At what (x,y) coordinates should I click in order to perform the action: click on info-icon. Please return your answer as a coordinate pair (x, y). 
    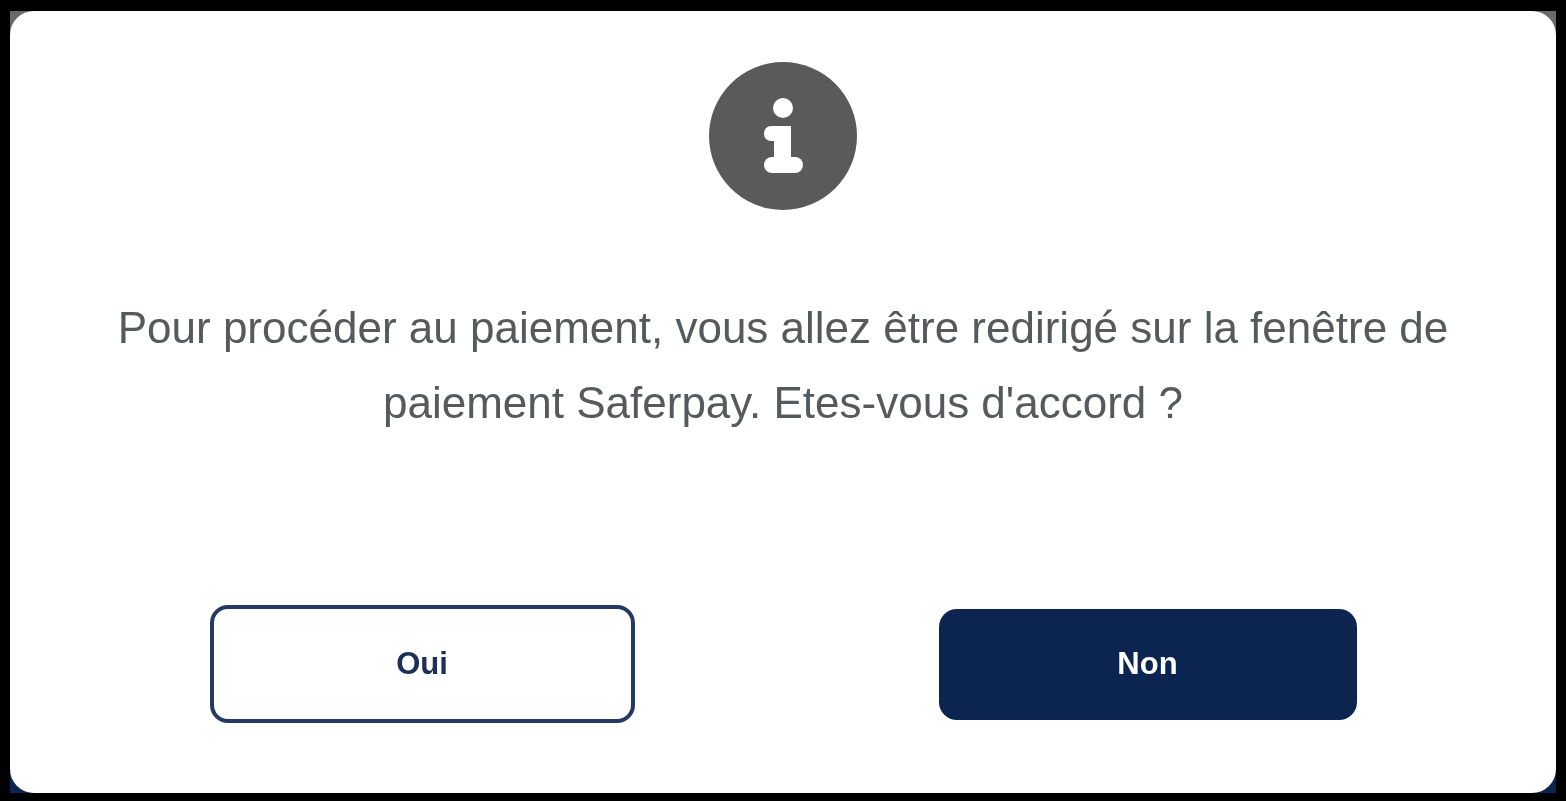
    Looking at the image, I should click on (783, 136).